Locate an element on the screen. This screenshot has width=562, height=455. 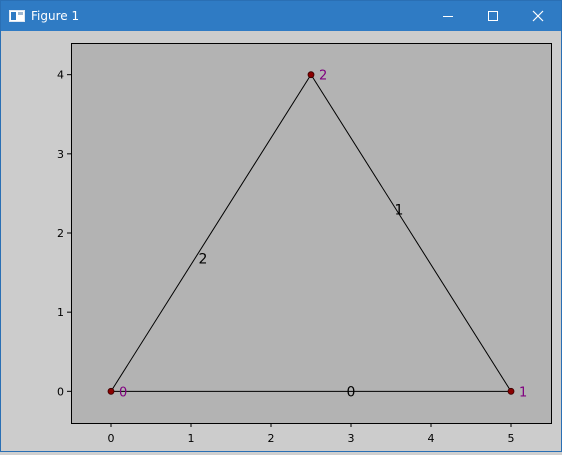
close-button is located at coordinates (538, 16).